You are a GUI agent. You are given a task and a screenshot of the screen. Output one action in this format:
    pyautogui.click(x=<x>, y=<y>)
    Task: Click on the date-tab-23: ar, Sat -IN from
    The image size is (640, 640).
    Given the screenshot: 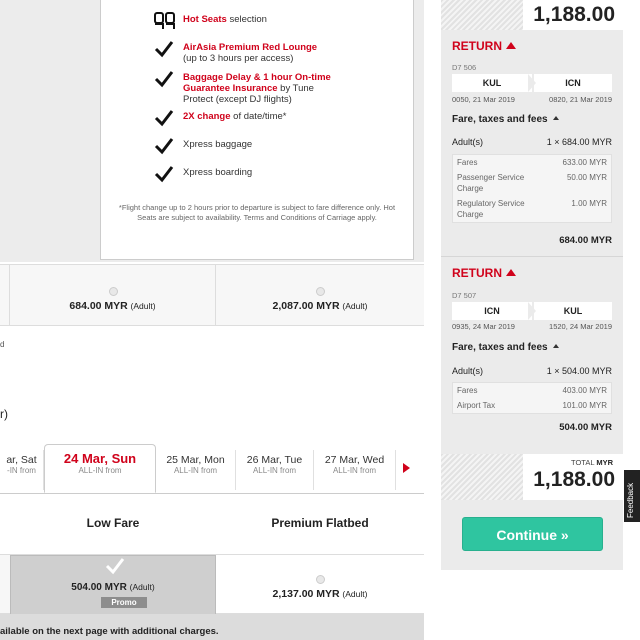 What is the action you would take?
    pyautogui.click(x=22, y=470)
    